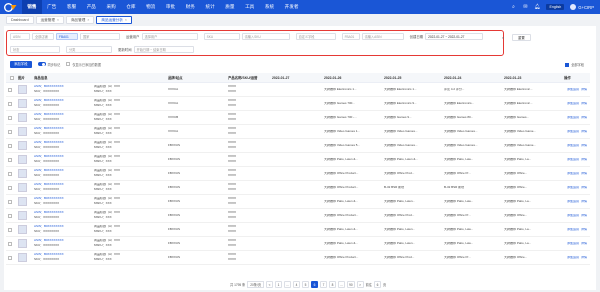  I want to click on page-button: 5, so click(306, 284).